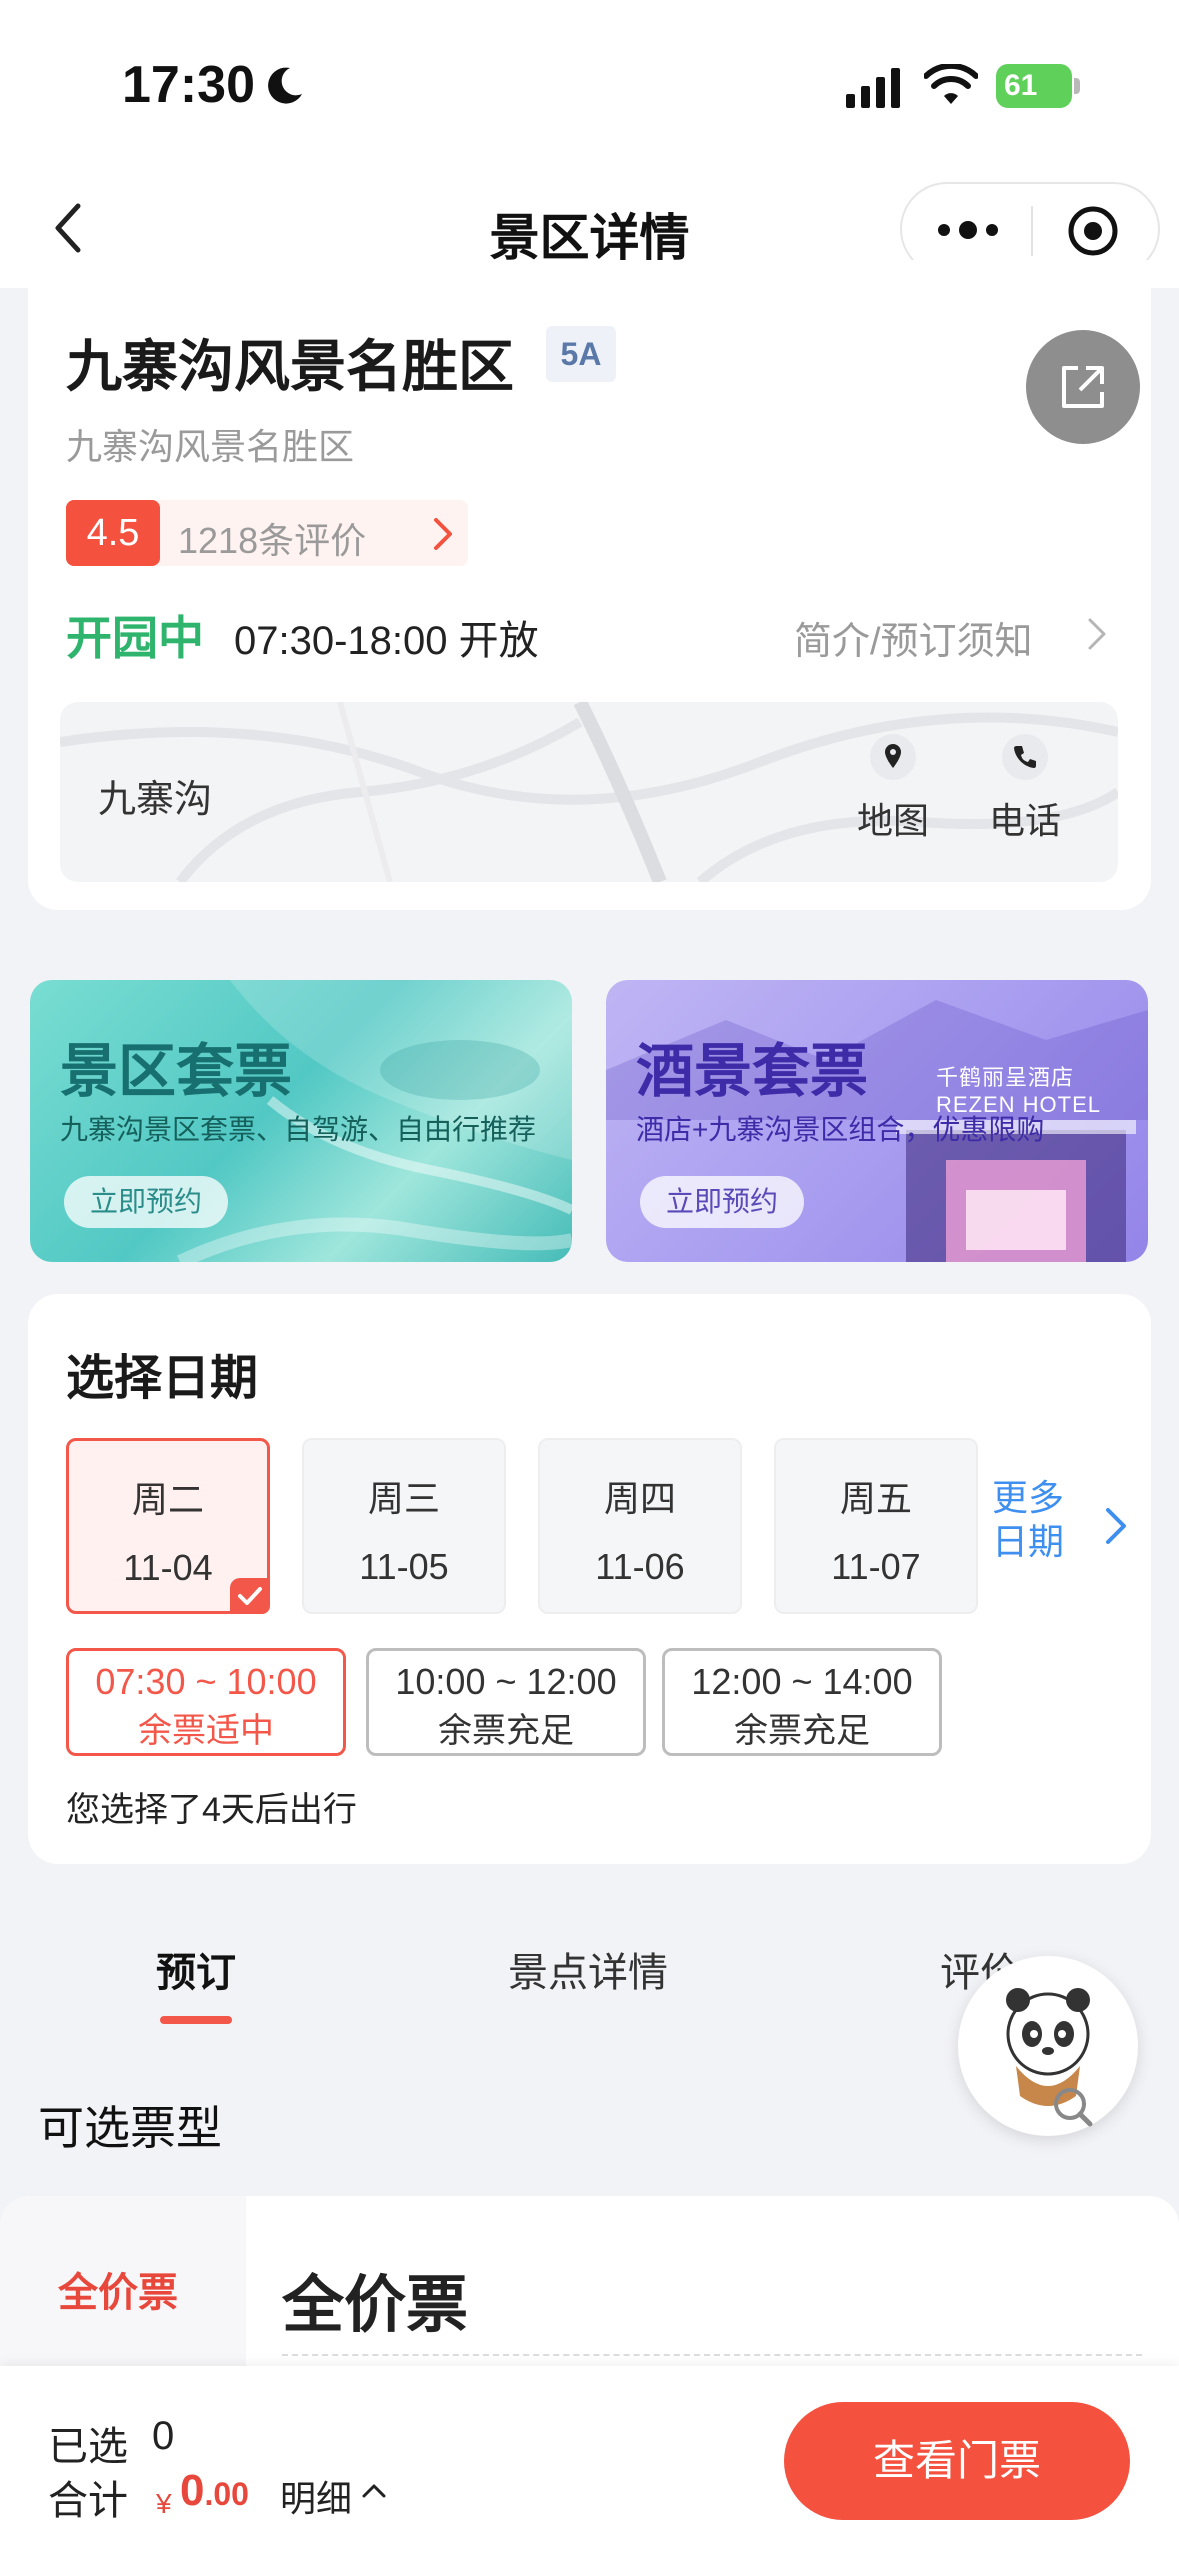 The image size is (1179, 2556). Describe the element at coordinates (206, 1681) in the screenshot. I see `slot-time: 07:30 ~ 10:00` at that location.